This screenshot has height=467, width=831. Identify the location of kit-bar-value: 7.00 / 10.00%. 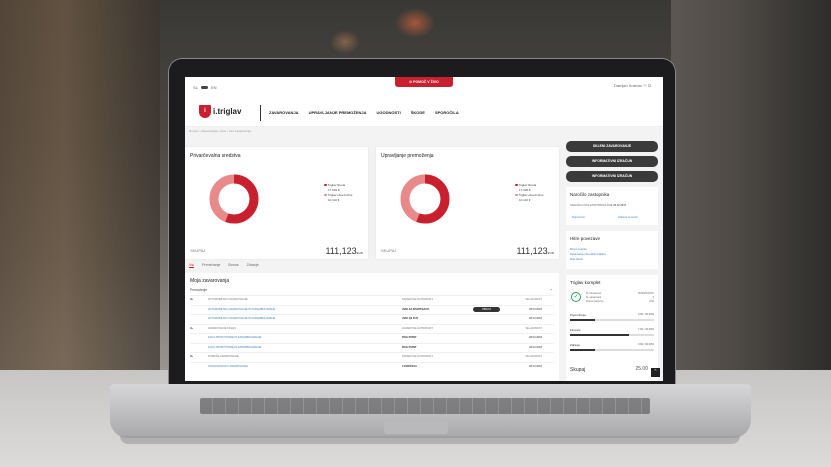
(645, 329).